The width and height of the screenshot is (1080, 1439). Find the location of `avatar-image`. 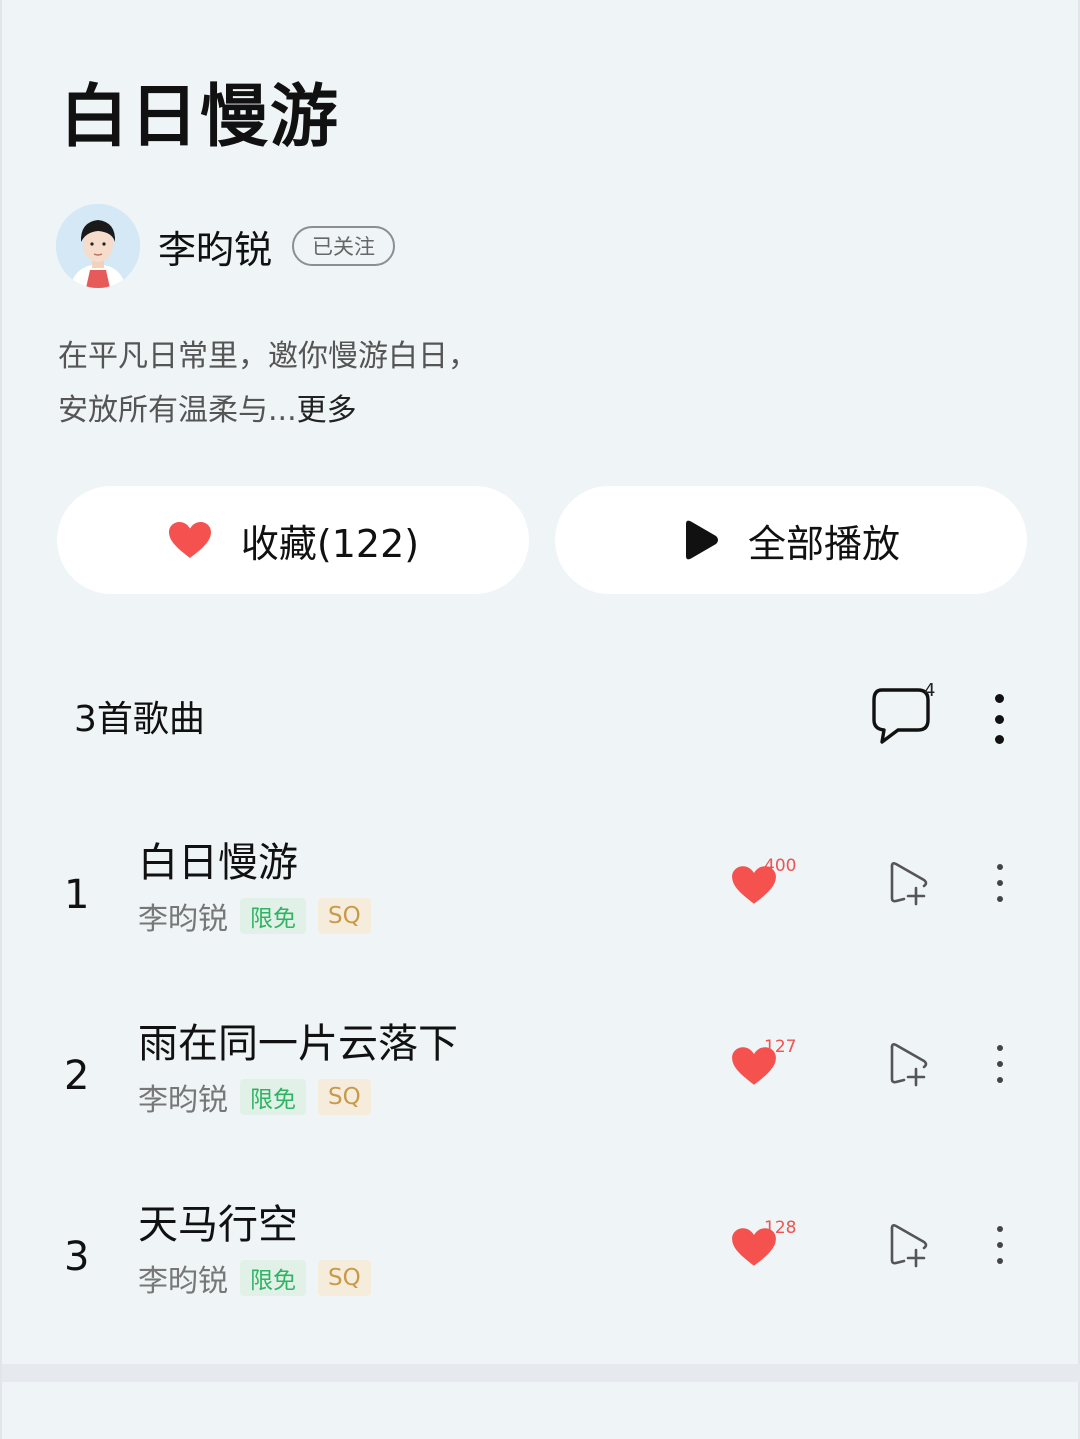

avatar-image is located at coordinates (98, 246).